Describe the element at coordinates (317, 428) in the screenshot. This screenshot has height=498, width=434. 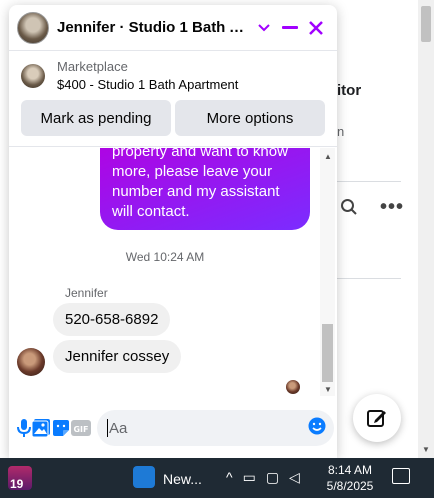
I see `emoji-icon` at that location.